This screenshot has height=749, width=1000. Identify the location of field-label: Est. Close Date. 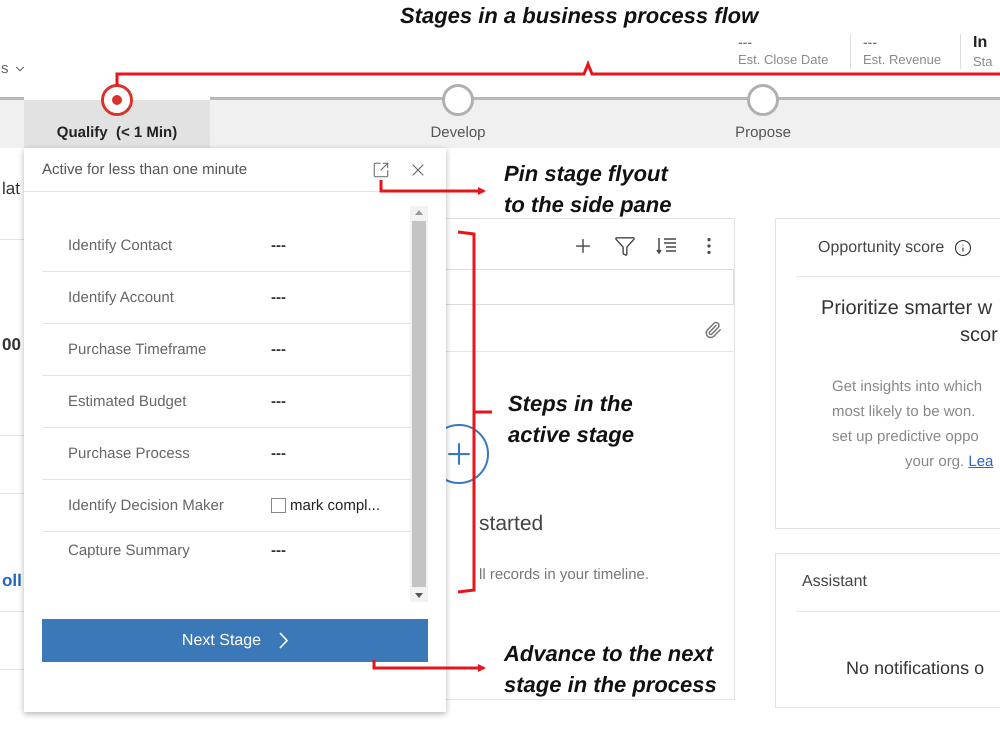
(783, 59).